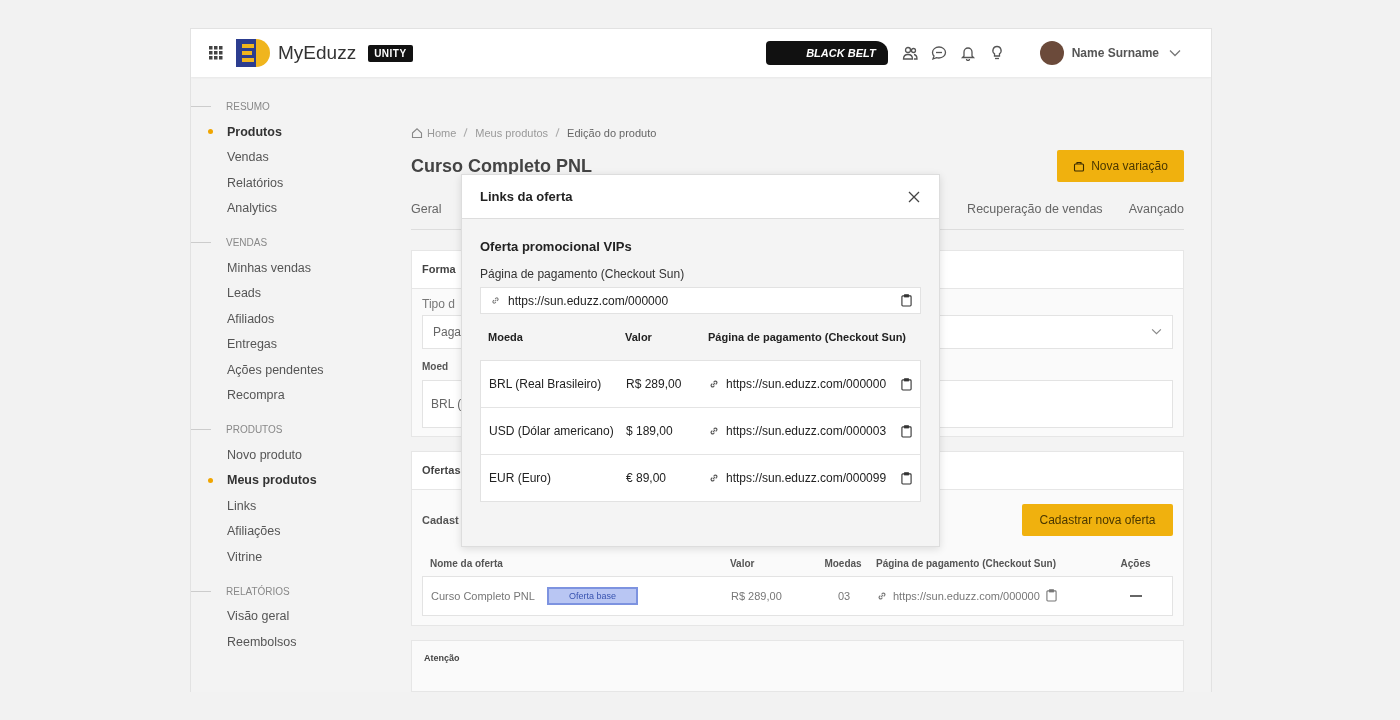 The width and height of the screenshot is (1400, 720). What do you see at coordinates (827, 53) in the screenshot?
I see `belt-badge: BLACK BELT` at bounding box center [827, 53].